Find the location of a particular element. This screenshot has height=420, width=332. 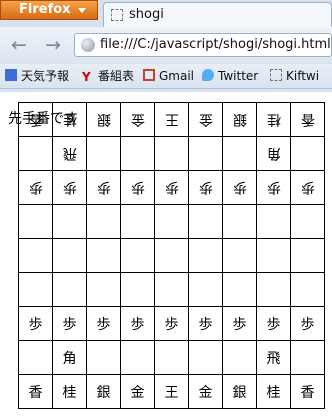

board-row is located at coordinates (171, 289).